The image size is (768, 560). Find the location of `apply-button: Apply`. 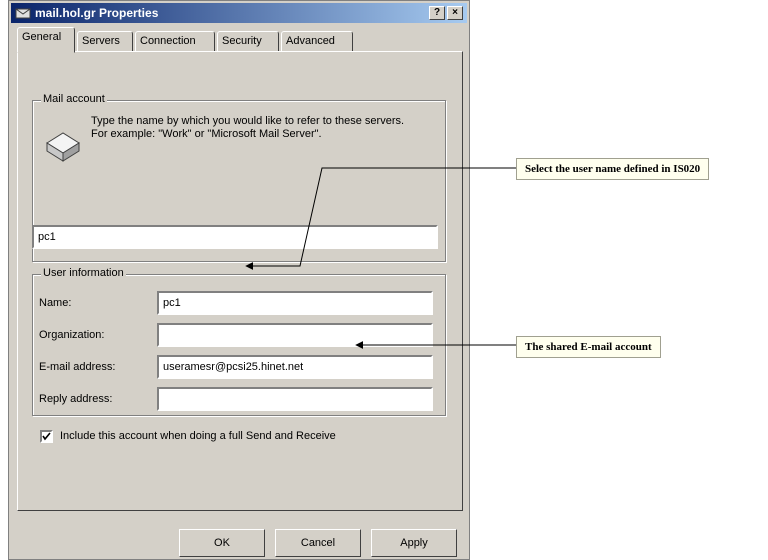

apply-button: Apply is located at coordinates (414, 543).